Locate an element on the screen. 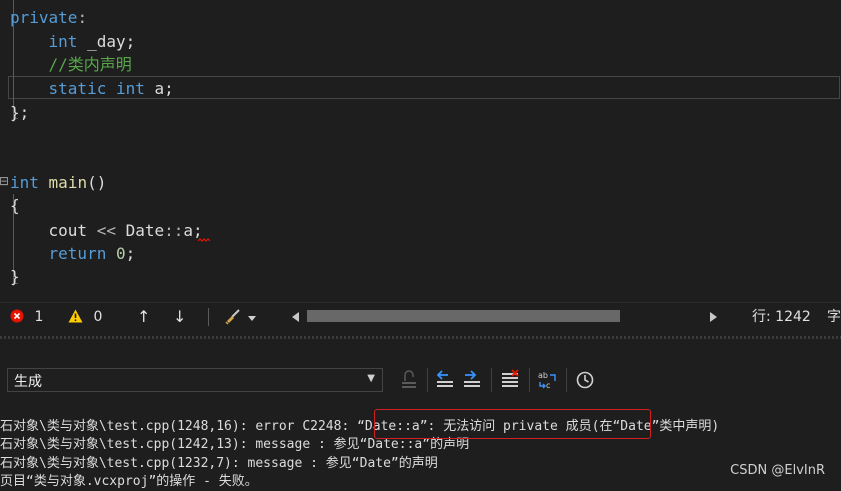 Image resolution: width=841 pixels, height=491 pixels. arrow-up-icon: ↑ is located at coordinates (144, 316).